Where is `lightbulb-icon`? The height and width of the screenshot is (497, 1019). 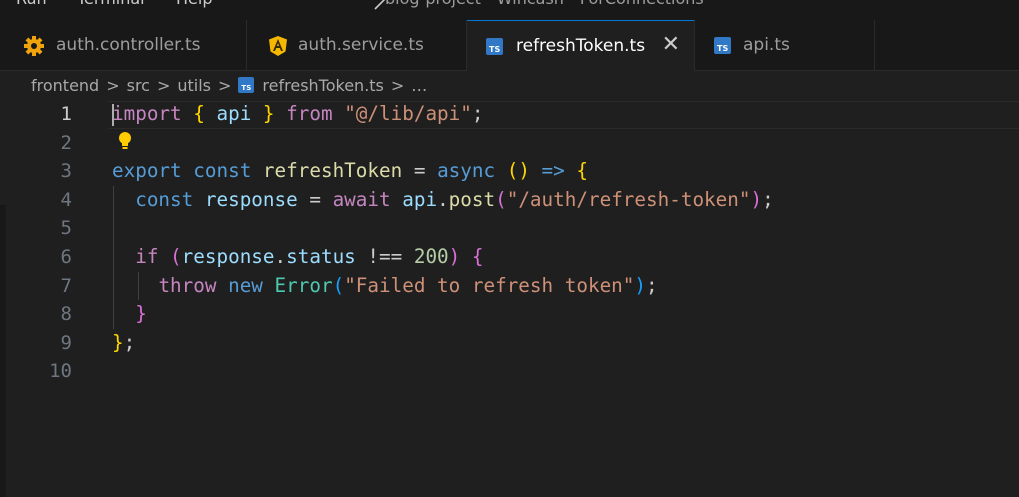 lightbulb-icon is located at coordinates (125, 141).